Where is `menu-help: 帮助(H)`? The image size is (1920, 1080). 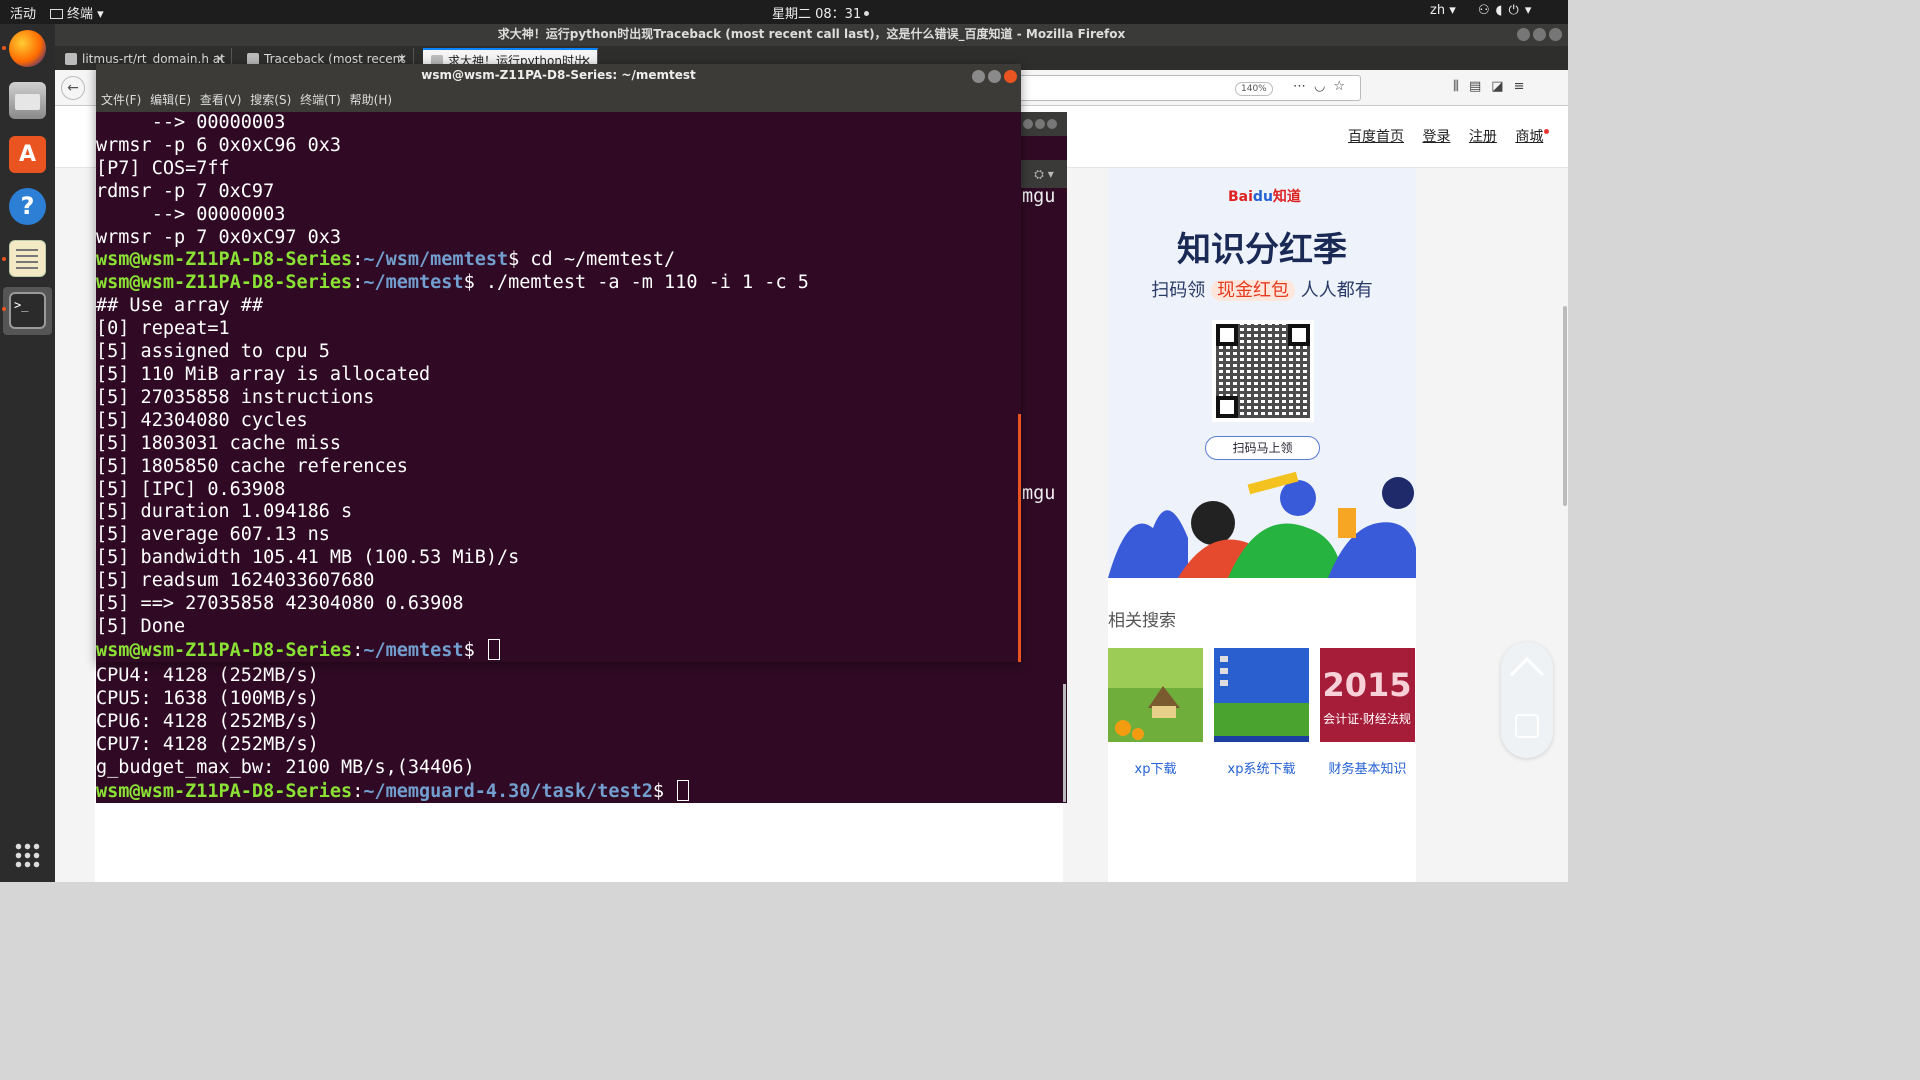
menu-help: 帮助(H) is located at coordinates (371, 100).